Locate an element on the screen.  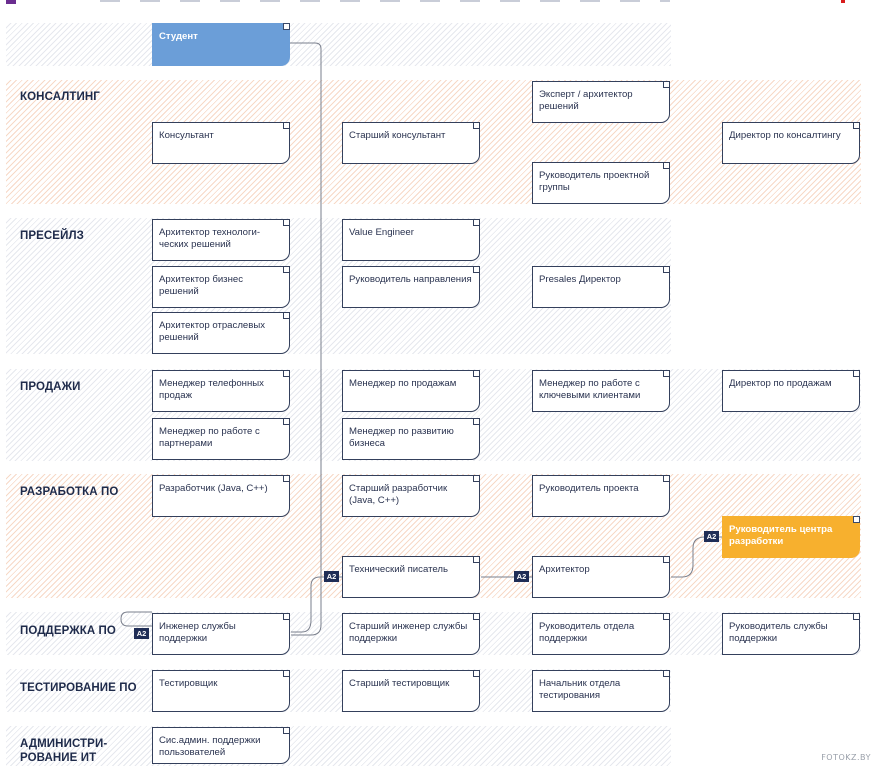
role-label: Начальник отдела тестирования is located at coordinates (580, 689).